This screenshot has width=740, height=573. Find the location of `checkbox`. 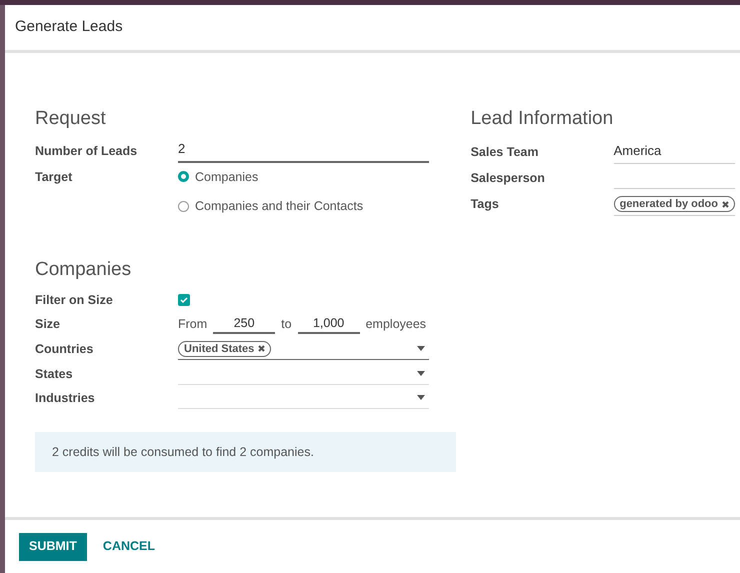

checkbox is located at coordinates (184, 300).